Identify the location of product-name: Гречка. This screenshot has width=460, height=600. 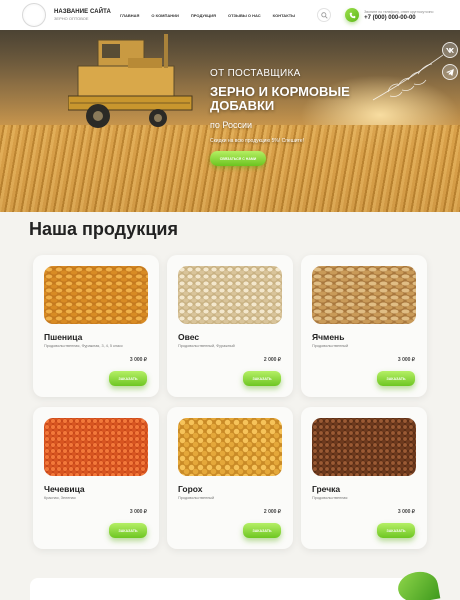
(326, 489).